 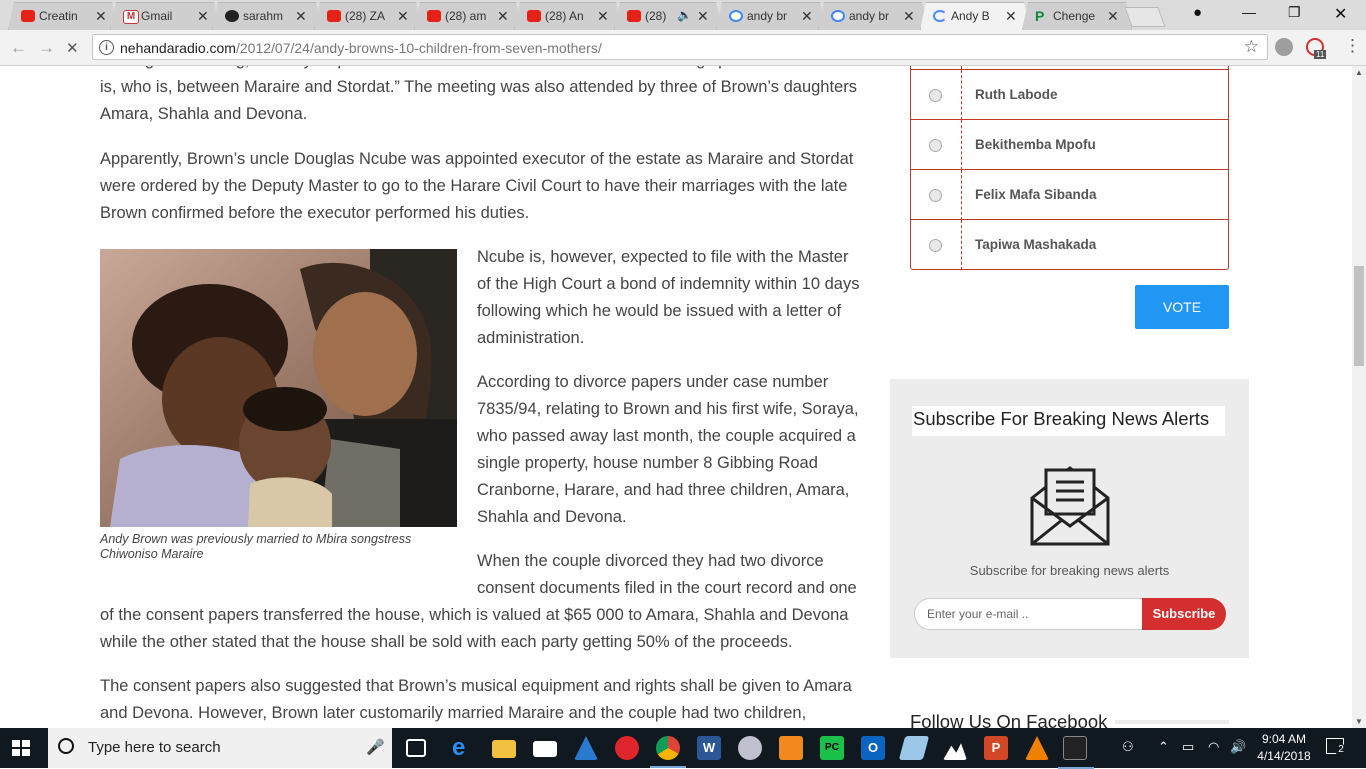 I want to click on page-scrollbar: ▲ ▼, so click(x=1359, y=397).